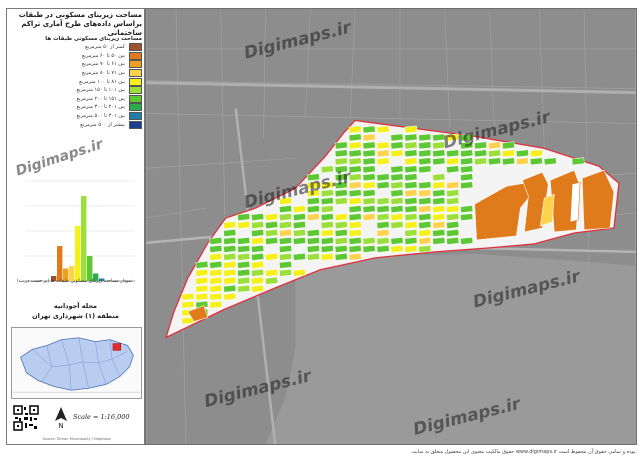 The width and height of the screenshot is (643, 461). I want to click on district-label: محله آجودانیه منطقه (۱) شهرداری تهران, so click(75, 311).